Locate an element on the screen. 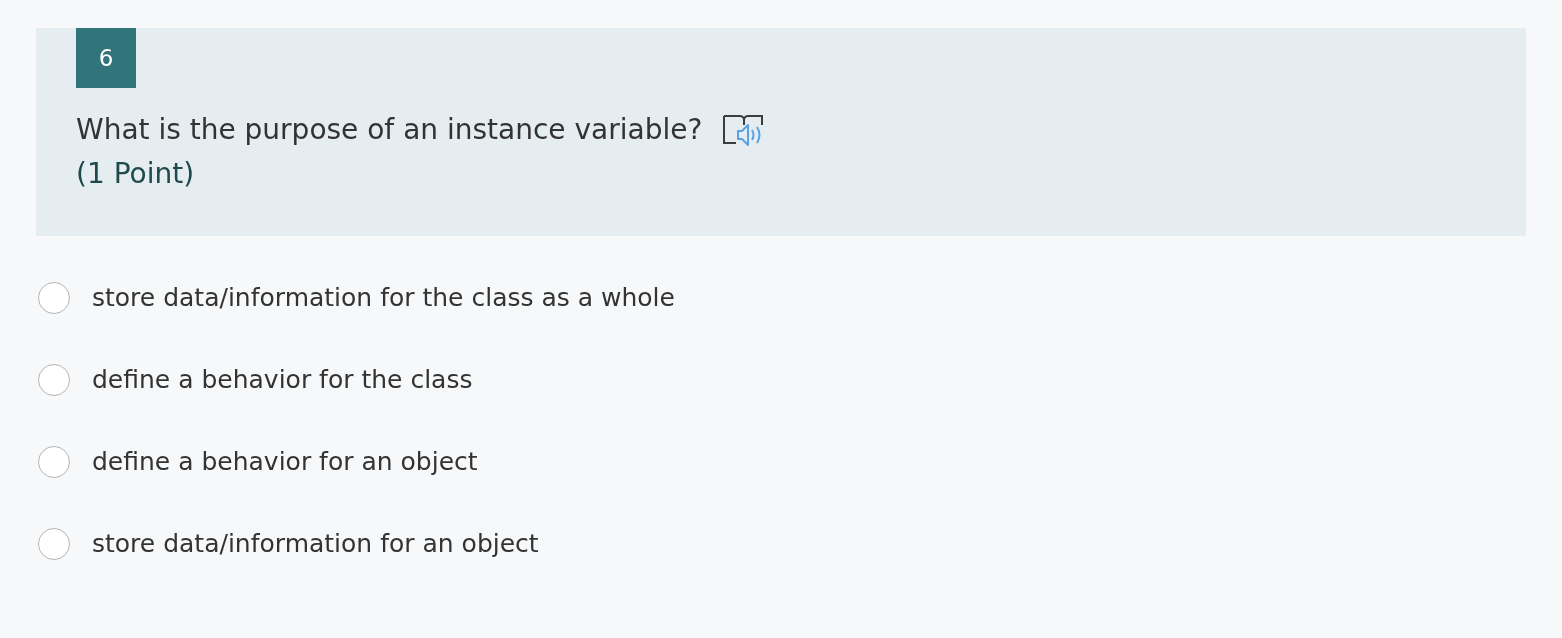 This screenshot has width=1562, height=638. question-text: What is the purpose of an instance variable? is located at coordinates (389, 130).